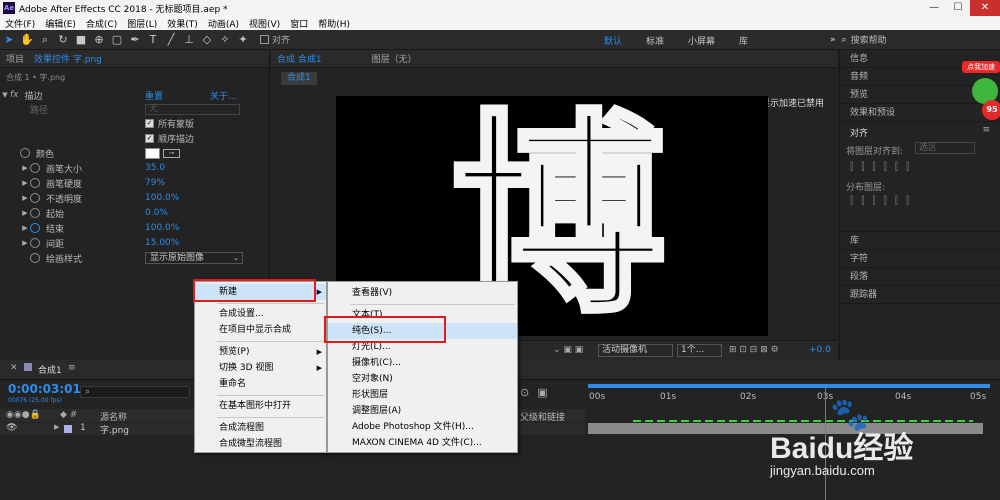 This screenshot has width=1000, height=500. Describe the element at coordinates (422, 293) in the screenshot. I see `menu-item-viewer: 查看器(V)` at that location.